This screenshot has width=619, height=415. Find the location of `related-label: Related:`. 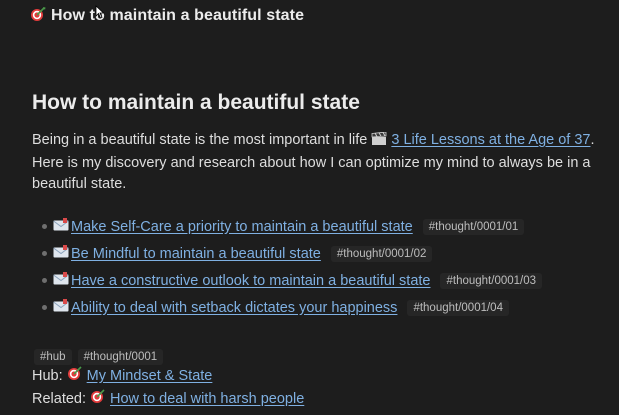

related-label: Related: is located at coordinates (59, 399).